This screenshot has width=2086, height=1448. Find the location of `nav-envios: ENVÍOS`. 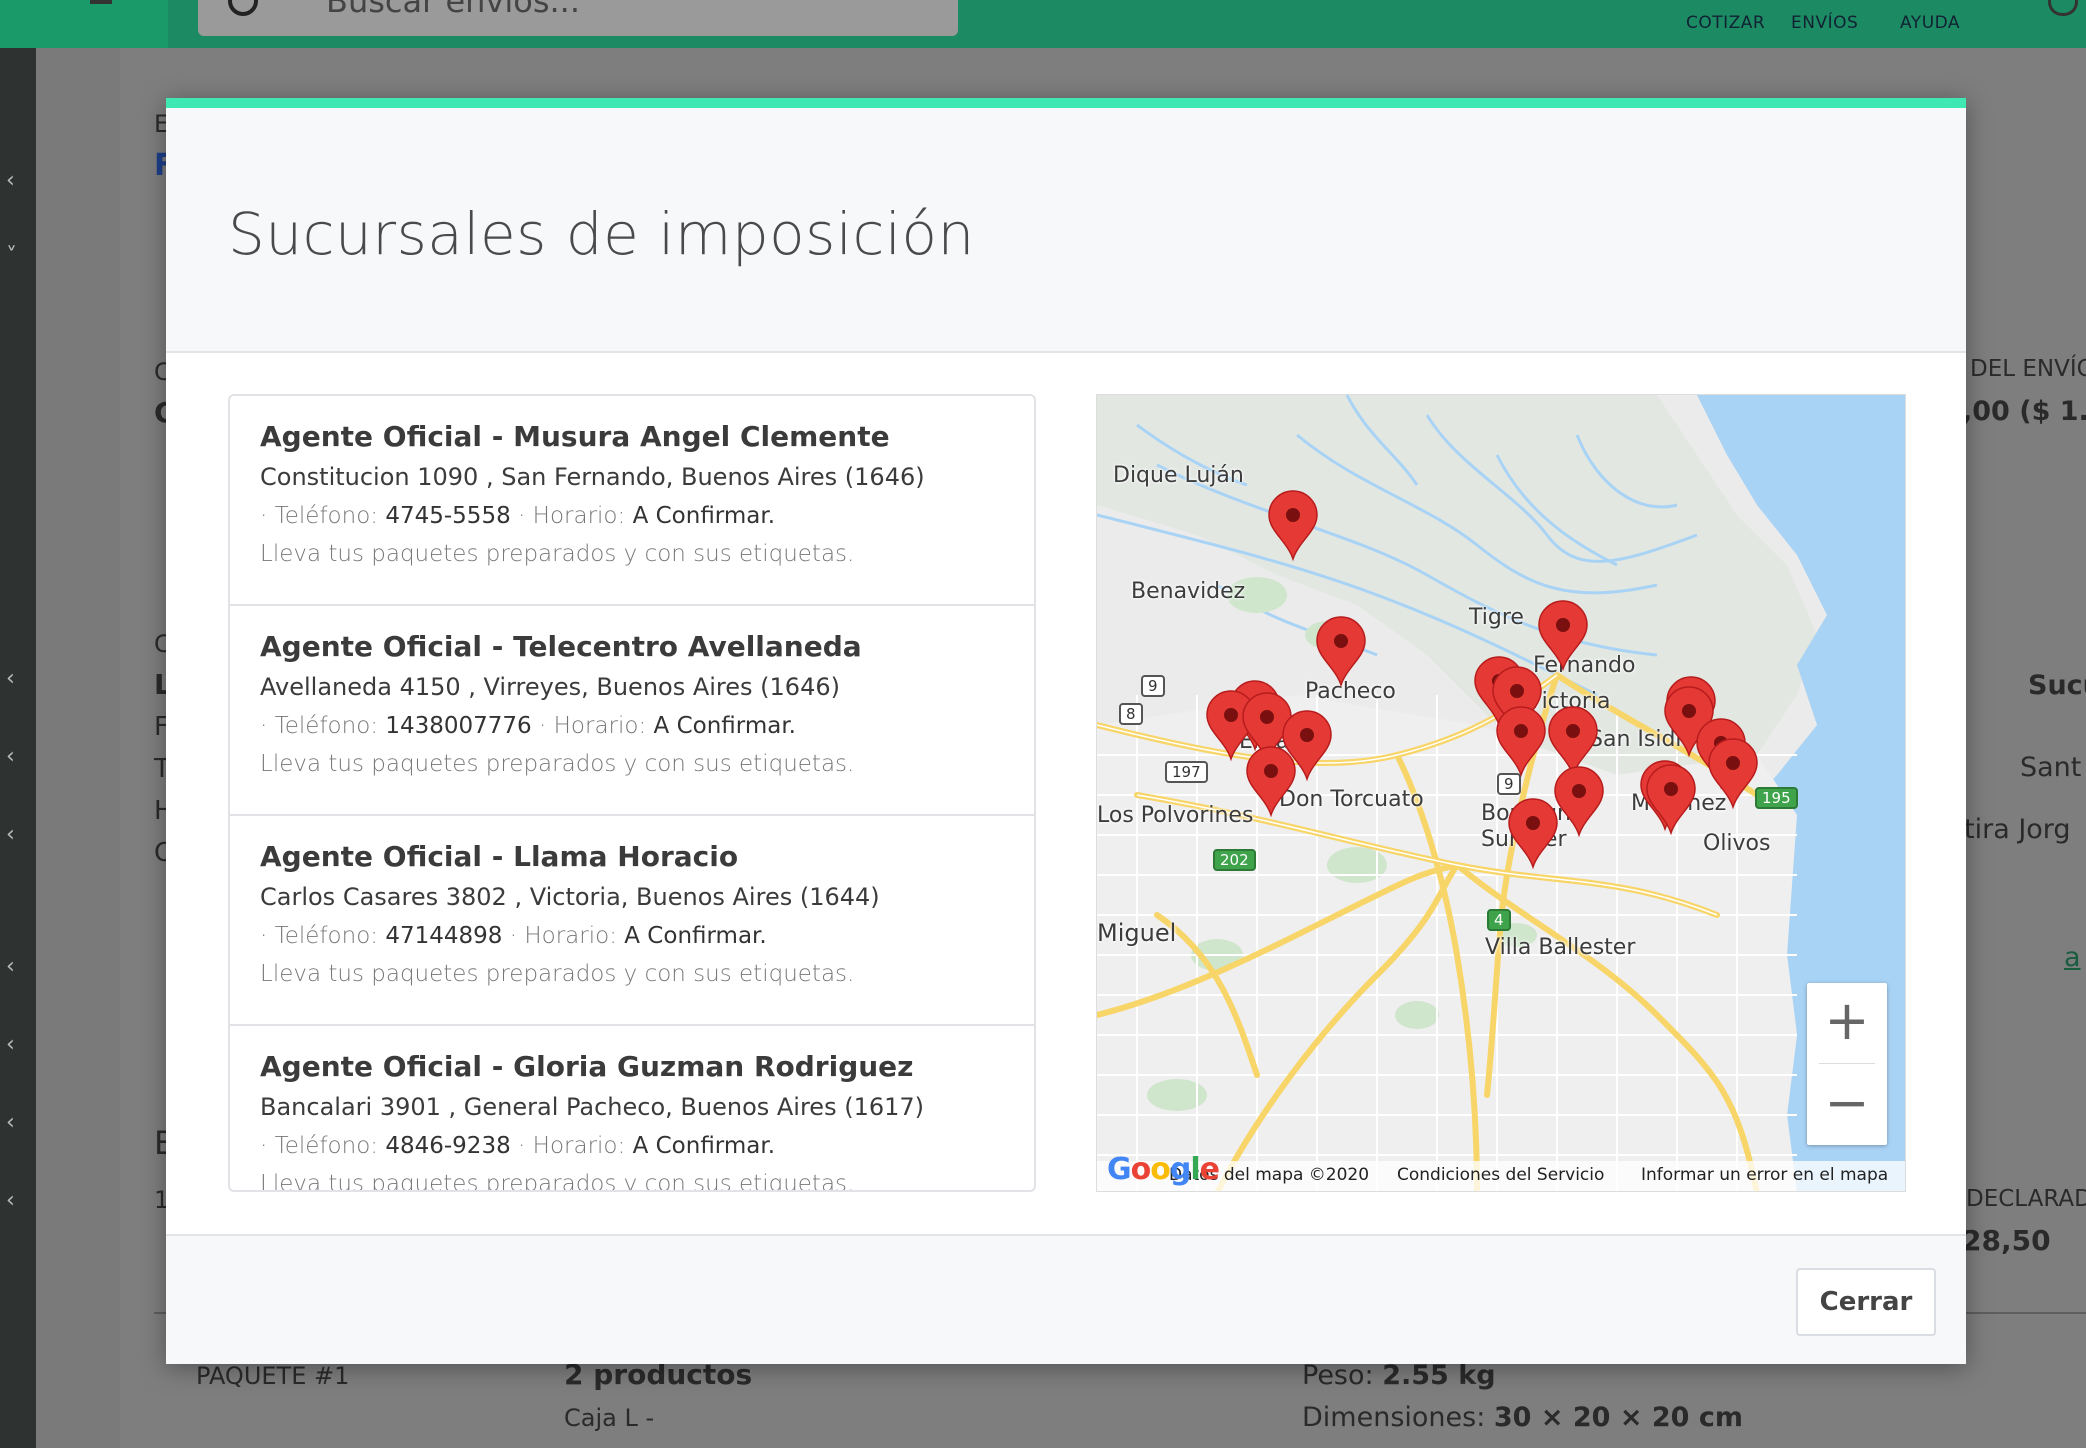

nav-envios: ENVÍOS is located at coordinates (1824, 23).